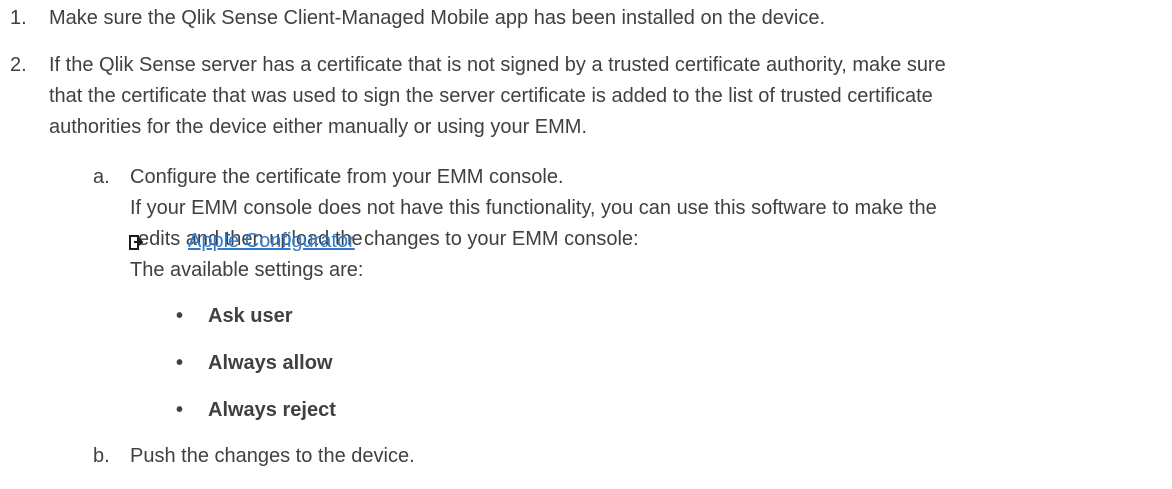  What do you see at coordinates (271, 241) in the screenshot?
I see `apple-configurator-link: Apple Configurator` at bounding box center [271, 241].